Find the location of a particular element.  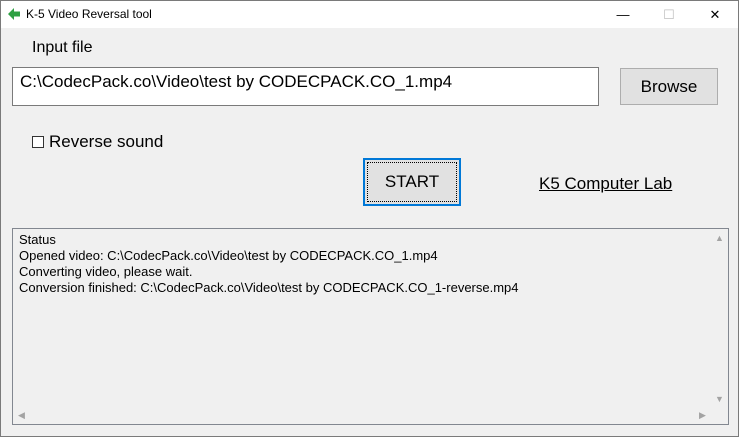

scroll-up-arrow-icon: ▲ is located at coordinates (719, 237).